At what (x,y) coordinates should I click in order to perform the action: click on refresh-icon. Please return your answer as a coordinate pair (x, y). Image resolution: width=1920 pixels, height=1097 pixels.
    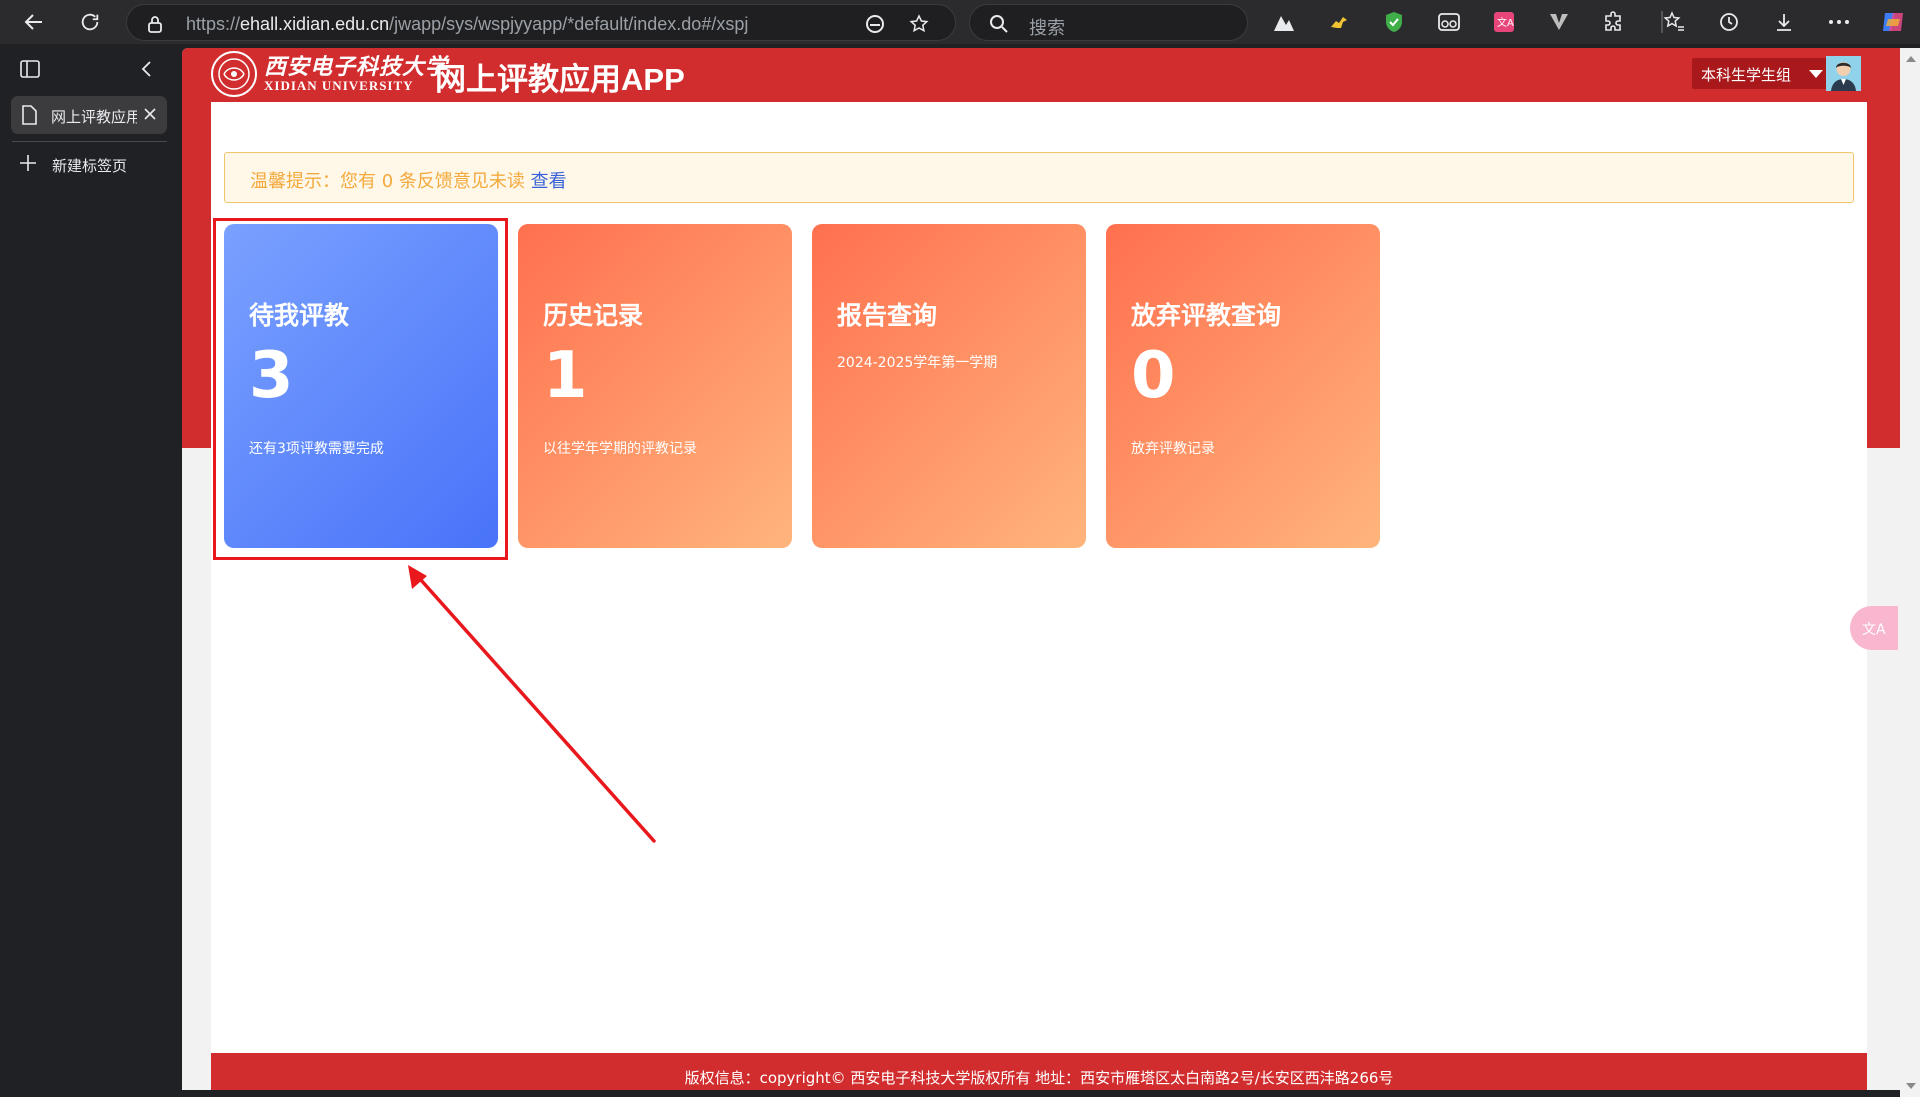
    Looking at the image, I should click on (90, 22).